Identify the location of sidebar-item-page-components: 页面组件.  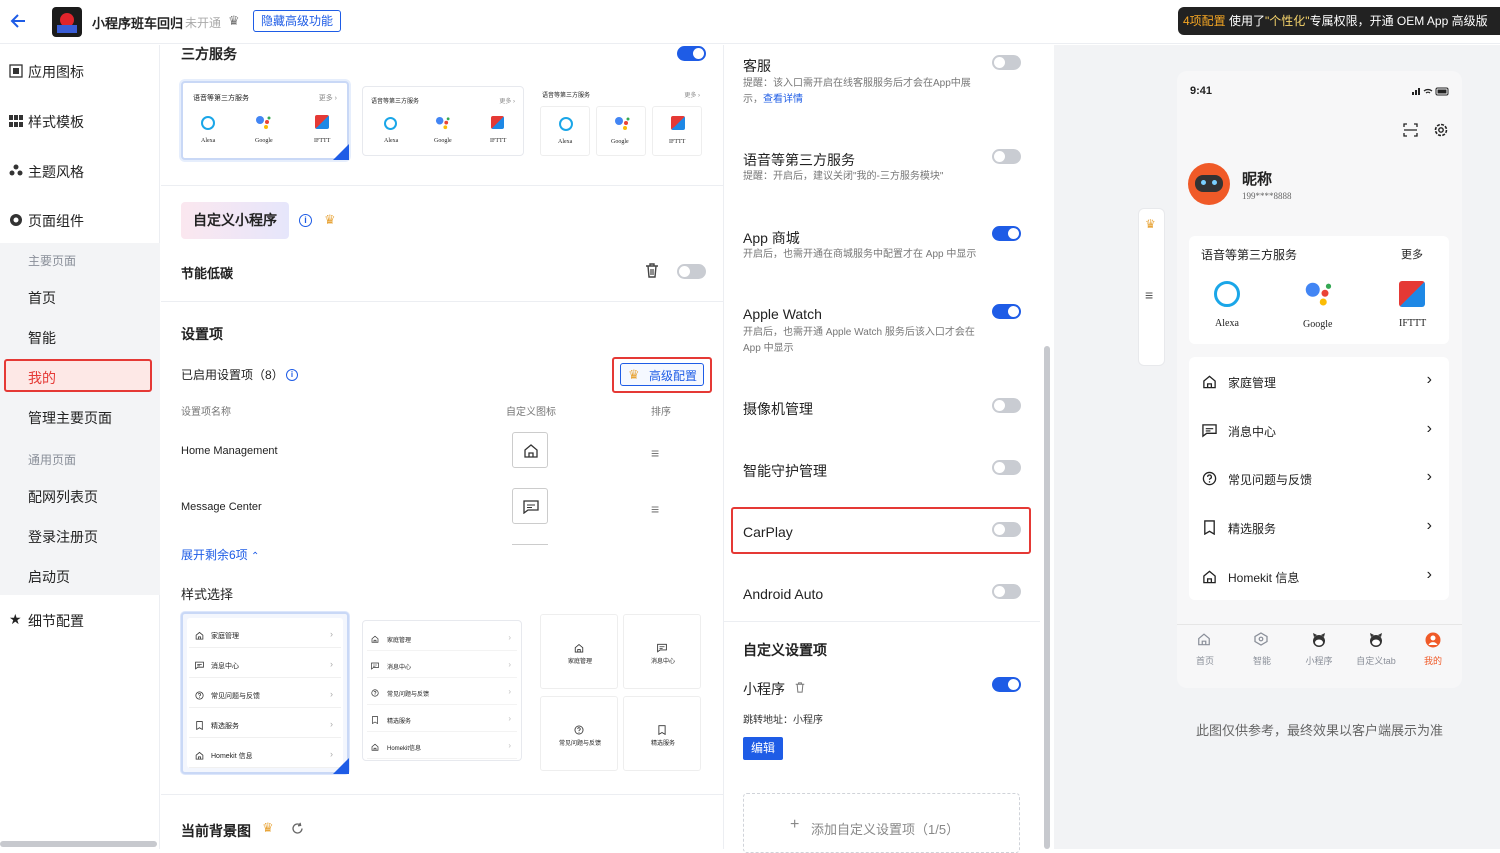
(80, 221).